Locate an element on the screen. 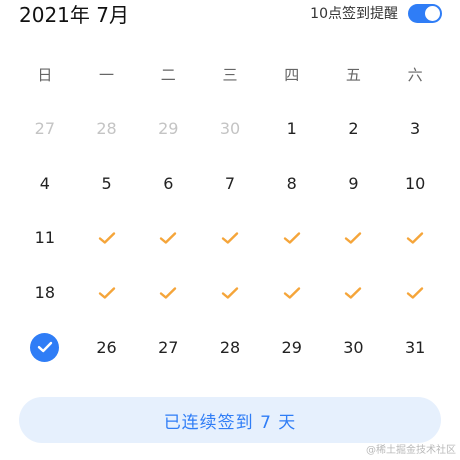  calendar-day: 3 is located at coordinates (415, 128).